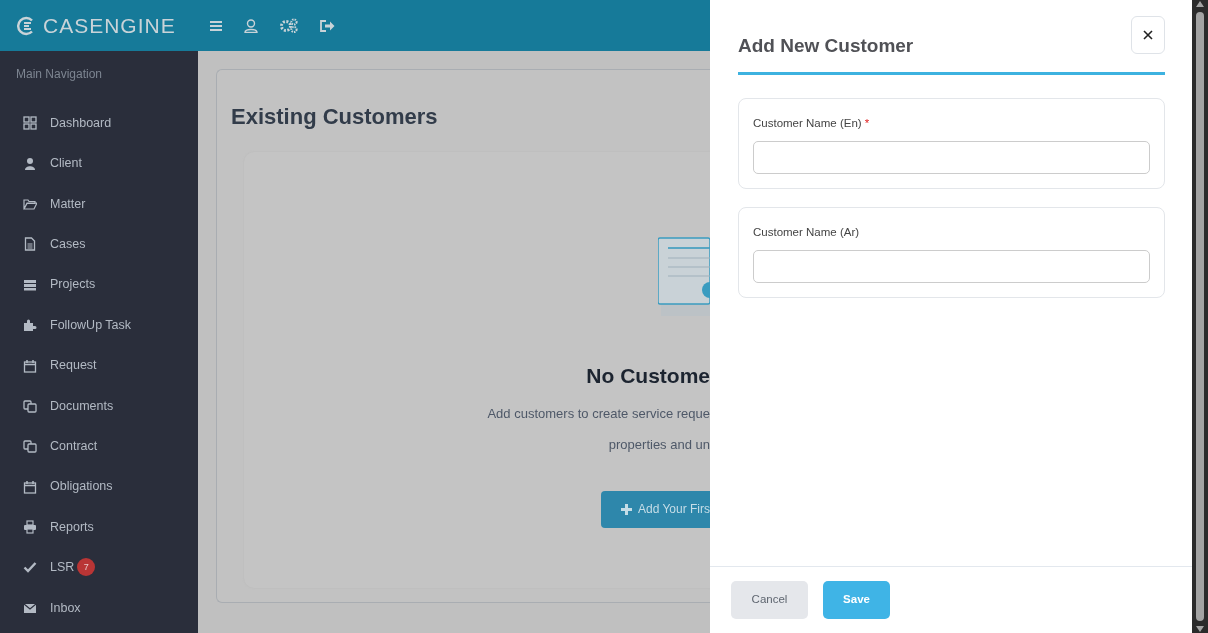 The height and width of the screenshot is (633, 1208). Describe the element at coordinates (86, 567) in the screenshot. I see `count-badge: 7` at that location.